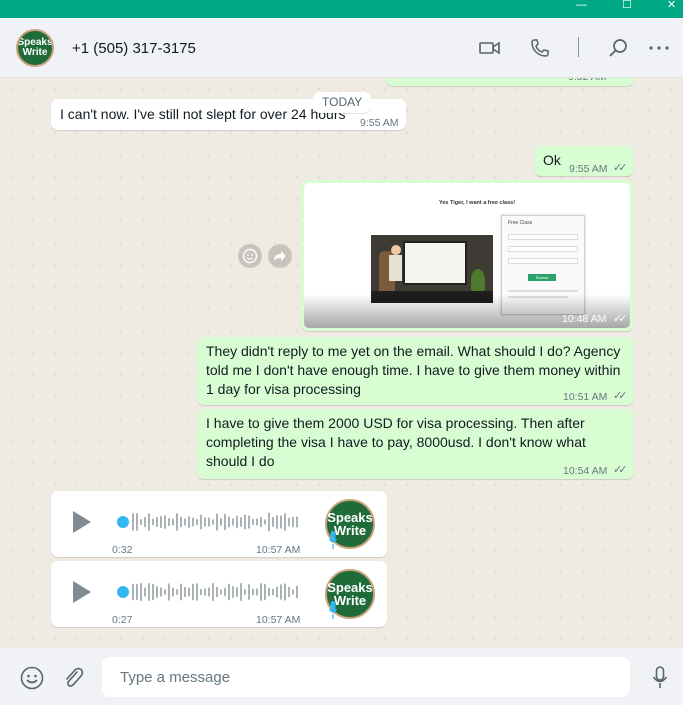  I want to click on attach-icon, so click(73, 678).